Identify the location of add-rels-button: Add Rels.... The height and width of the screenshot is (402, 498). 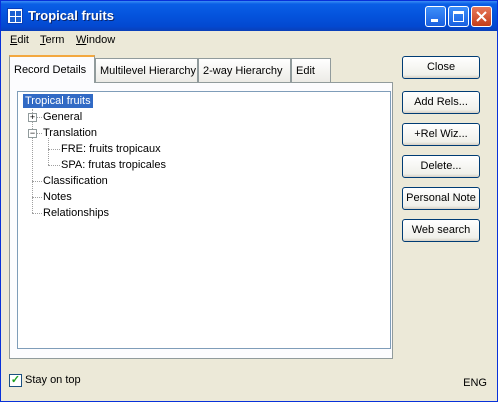
(441, 102).